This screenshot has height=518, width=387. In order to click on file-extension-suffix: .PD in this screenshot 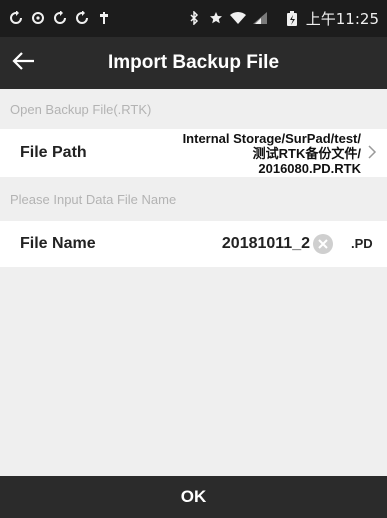, I will do `click(362, 243)`.